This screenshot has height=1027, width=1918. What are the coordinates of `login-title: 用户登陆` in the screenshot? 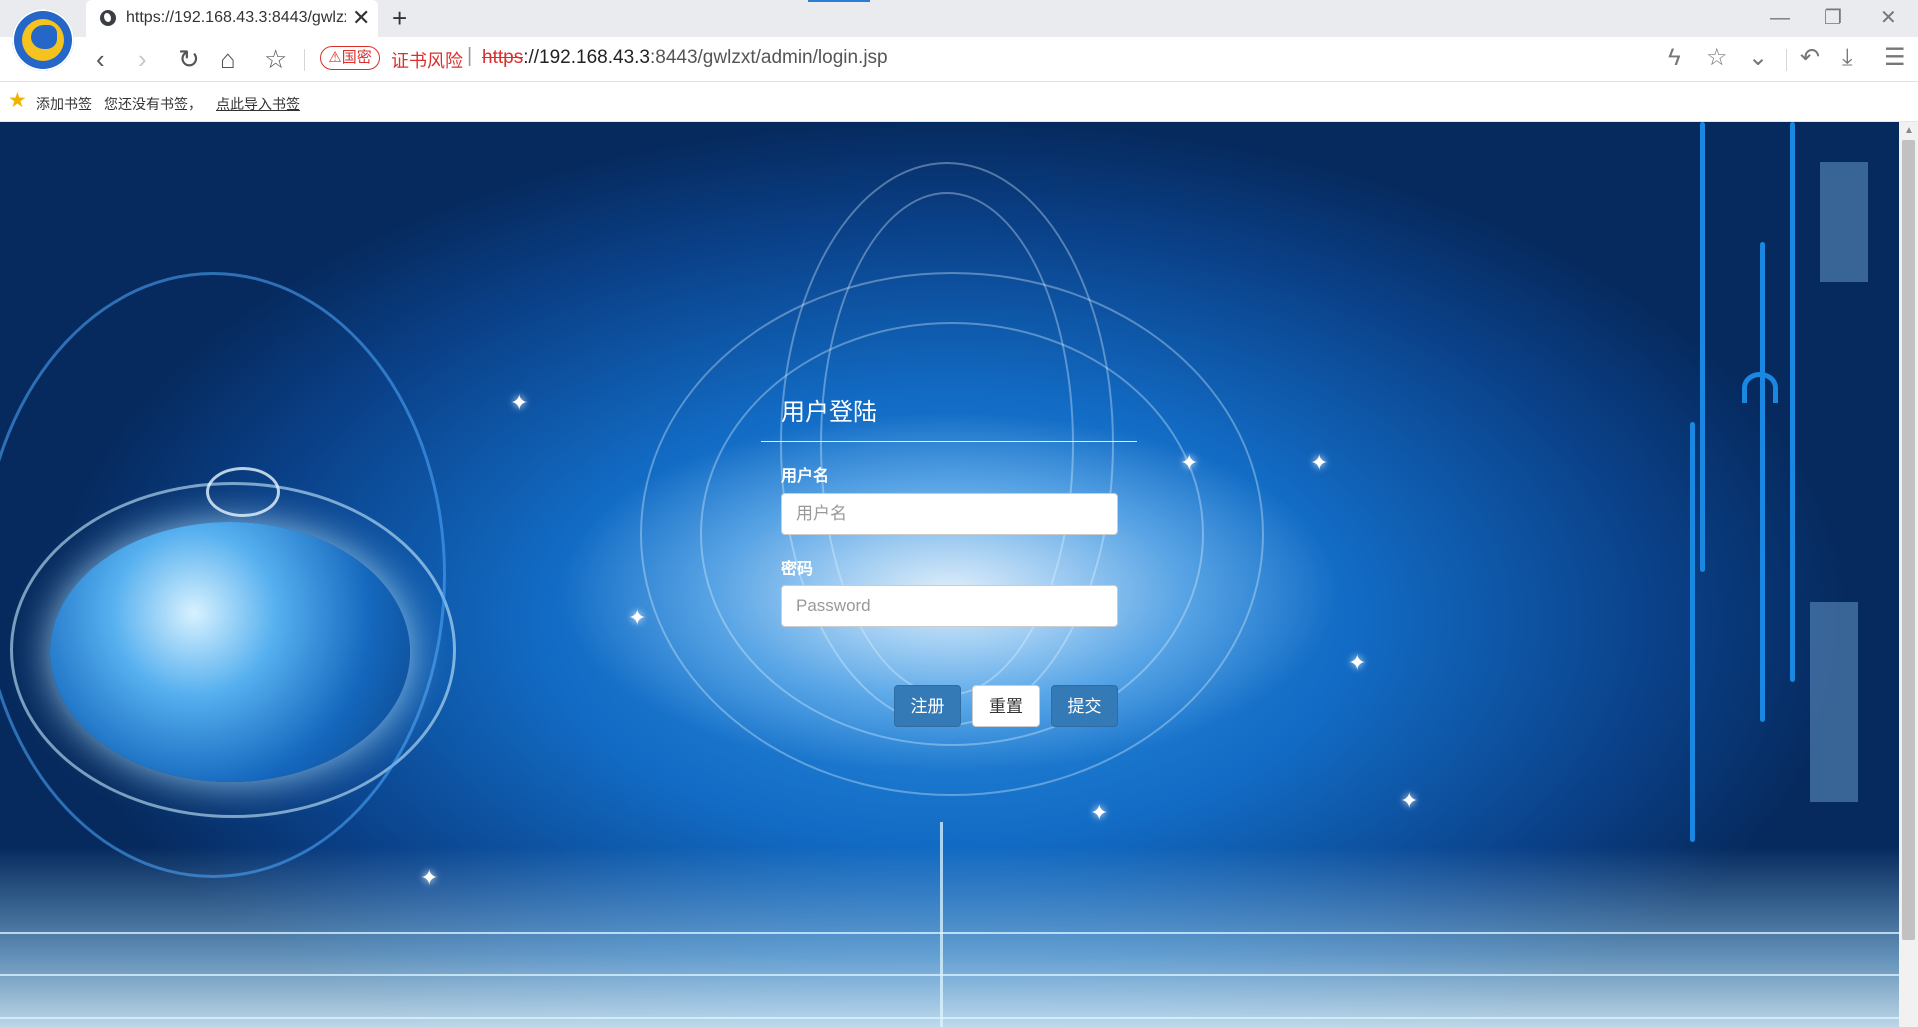 It's located at (829, 412).